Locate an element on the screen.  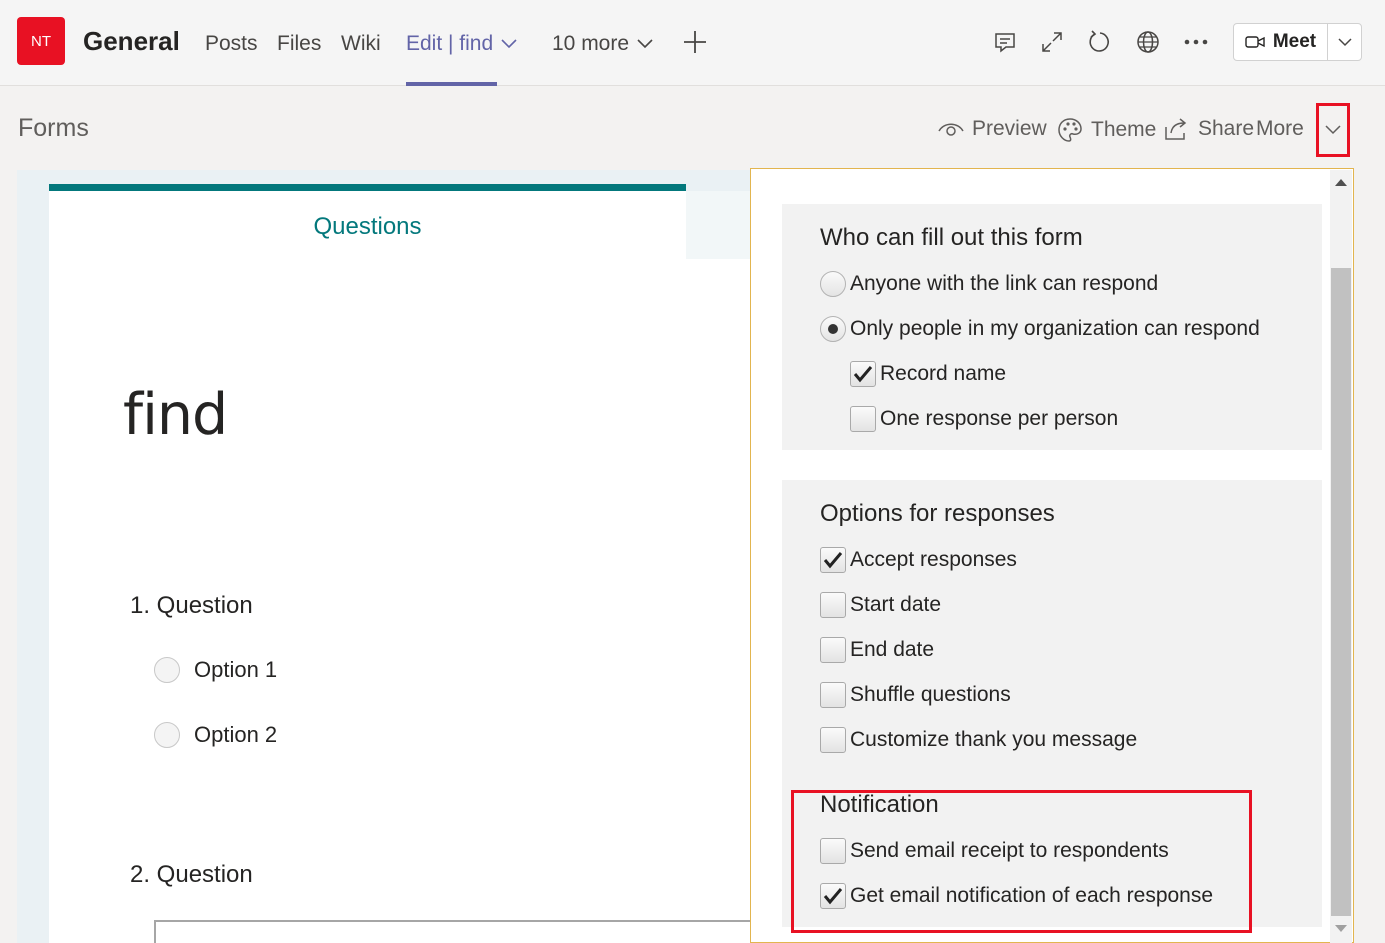
responses-tab-area is located at coordinates (721, 225).